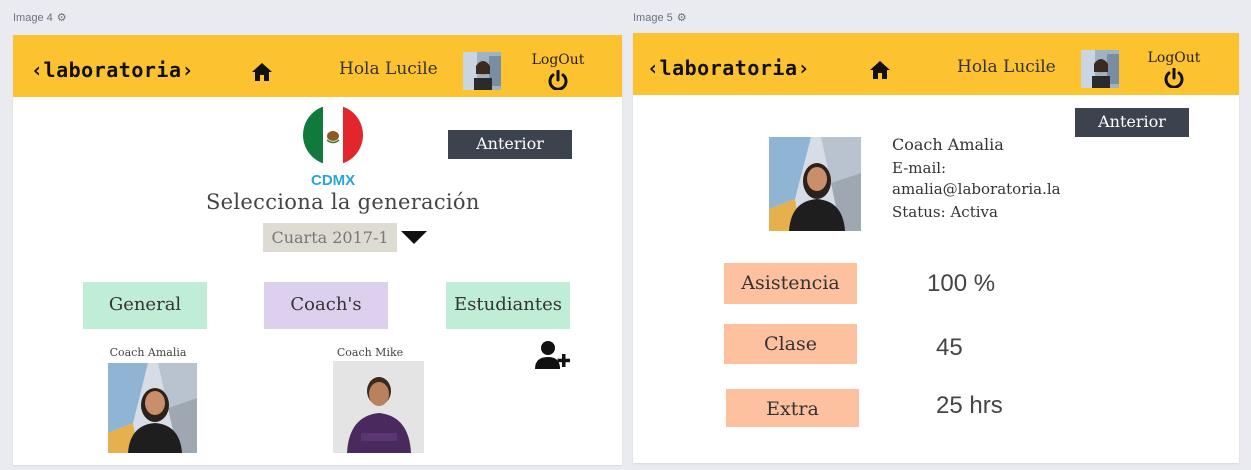  Describe the element at coordinates (333, 135) in the screenshot. I see `mexico-flag-icon` at that location.